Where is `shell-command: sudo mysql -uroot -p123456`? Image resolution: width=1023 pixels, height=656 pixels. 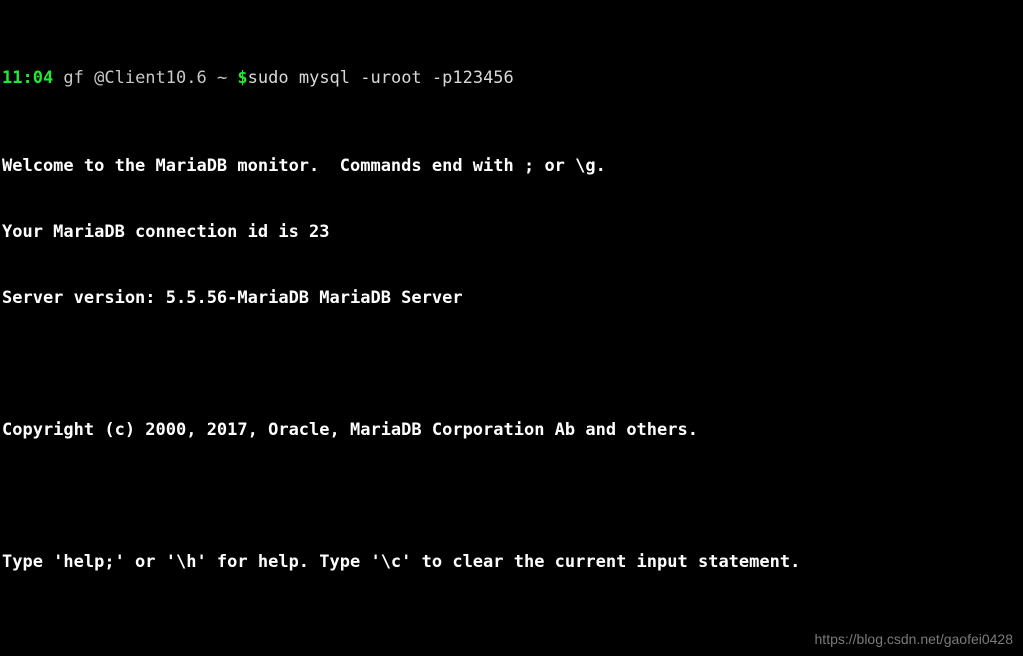
shell-command: sudo mysql -uroot -p123456 is located at coordinates (380, 78).